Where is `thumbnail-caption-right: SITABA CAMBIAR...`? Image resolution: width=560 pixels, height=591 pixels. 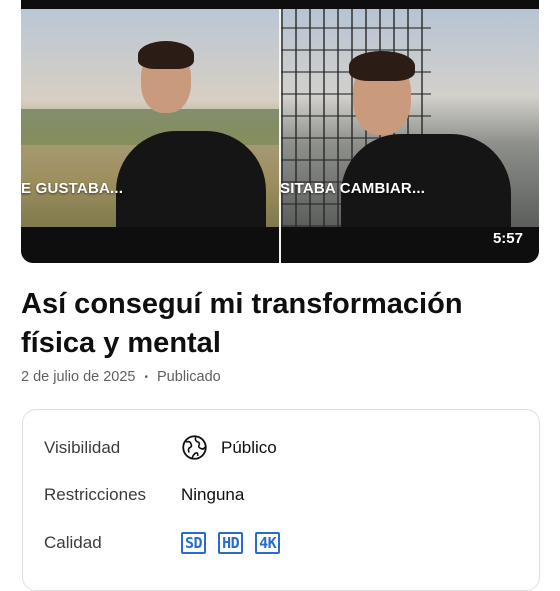 thumbnail-caption-right: SITABA CAMBIAR... is located at coordinates (353, 188).